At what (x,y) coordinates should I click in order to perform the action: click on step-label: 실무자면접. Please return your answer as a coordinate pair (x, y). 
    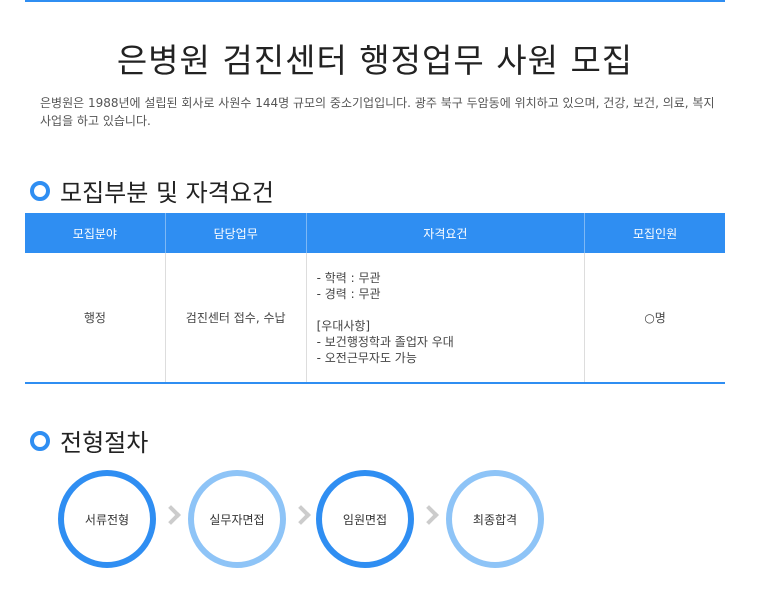
    Looking at the image, I should click on (237, 519).